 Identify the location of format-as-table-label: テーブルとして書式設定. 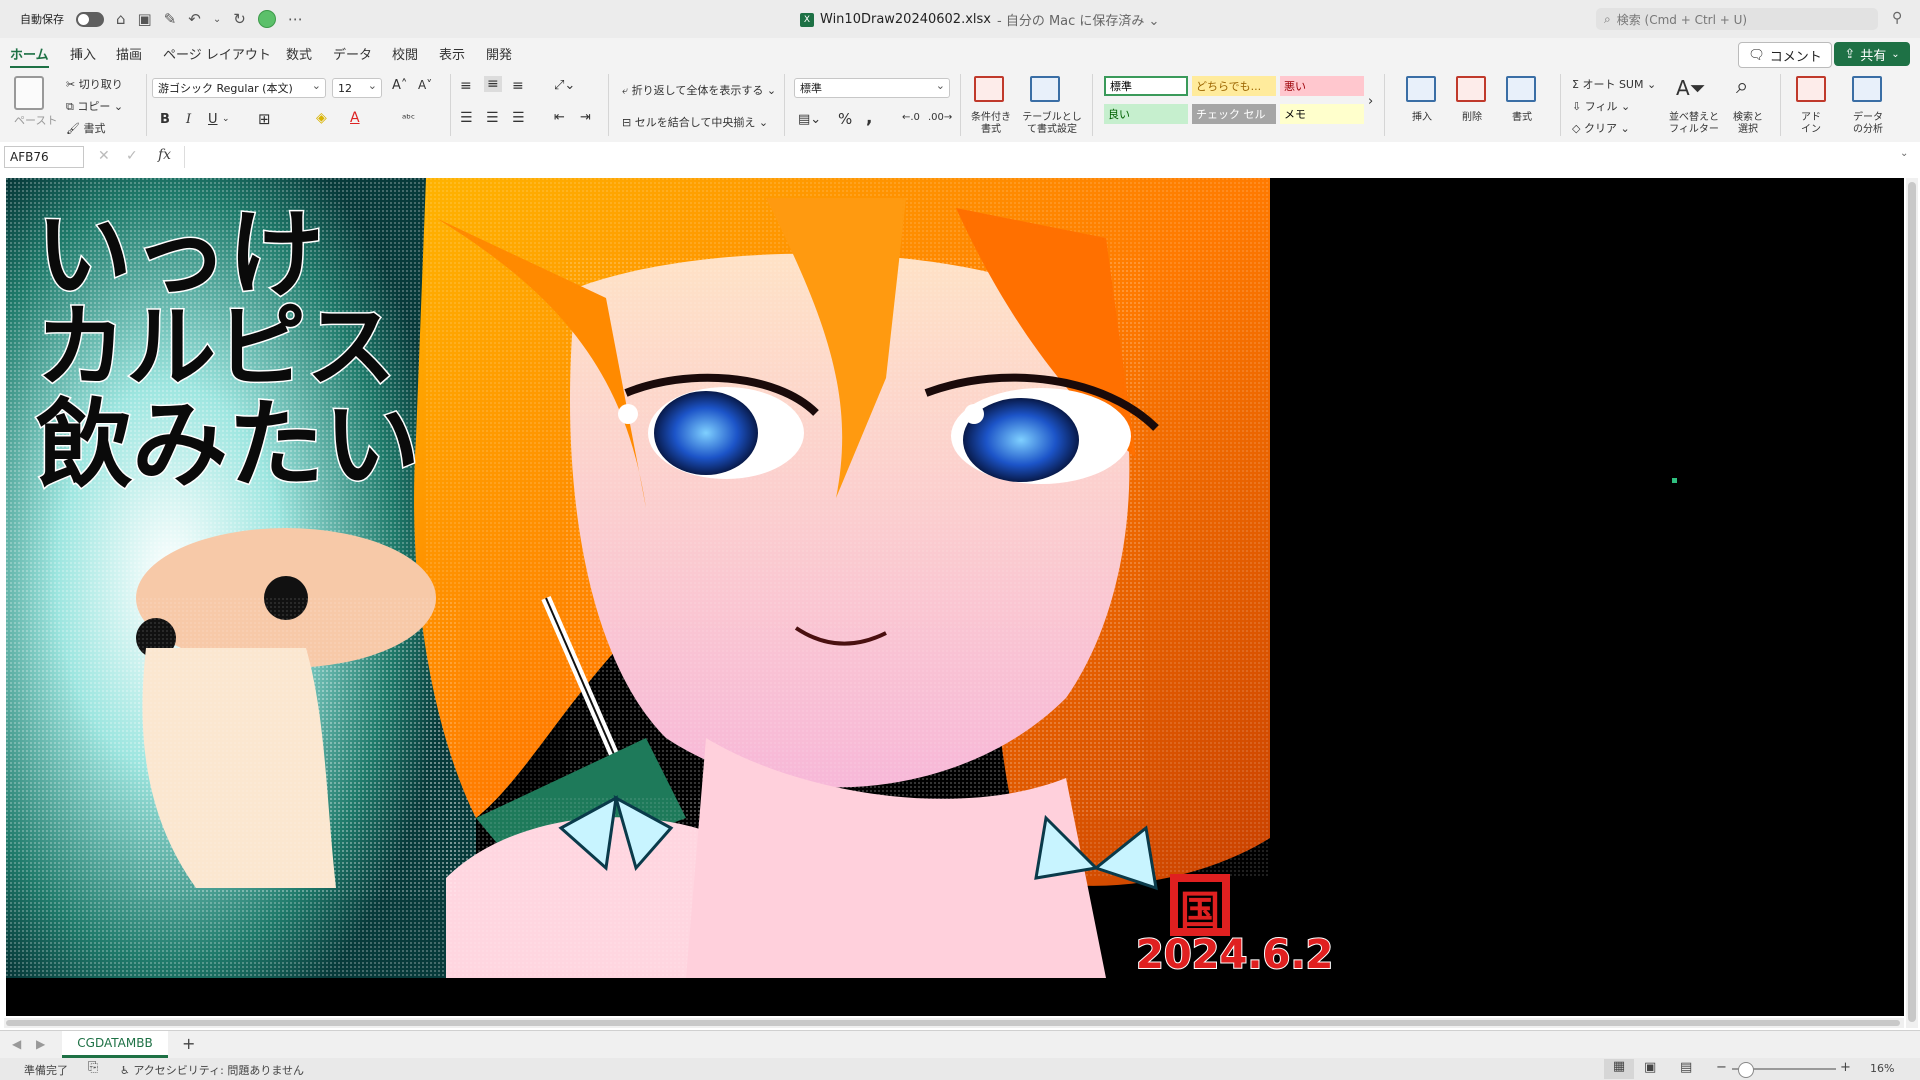
(1052, 124).